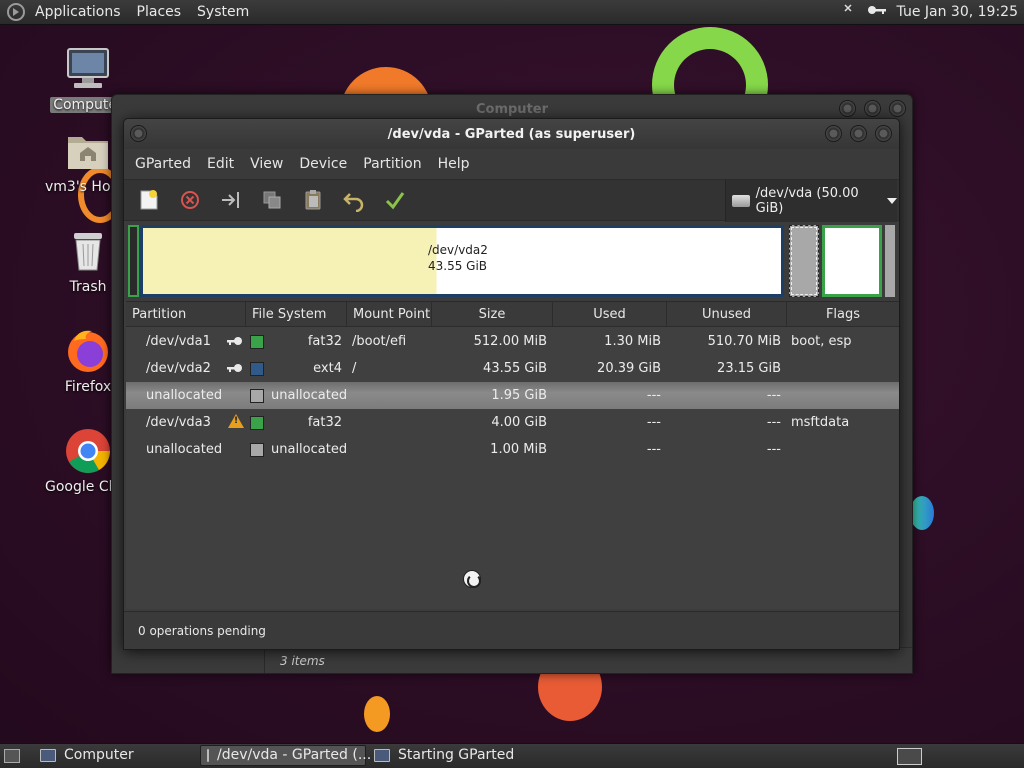  Describe the element at coordinates (323, 164) in the screenshot. I see `menu-device: Device` at that location.